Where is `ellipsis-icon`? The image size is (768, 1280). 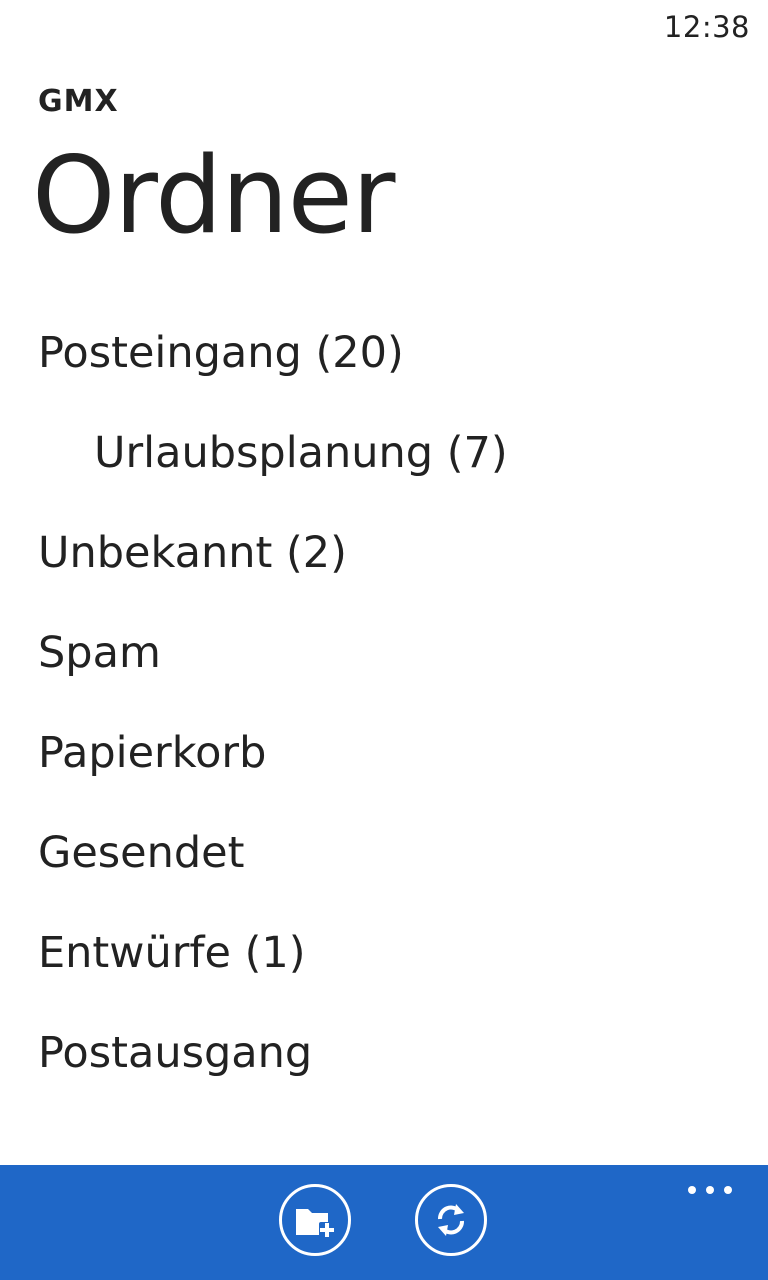 ellipsis-icon is located at coordinates (710, 1190).